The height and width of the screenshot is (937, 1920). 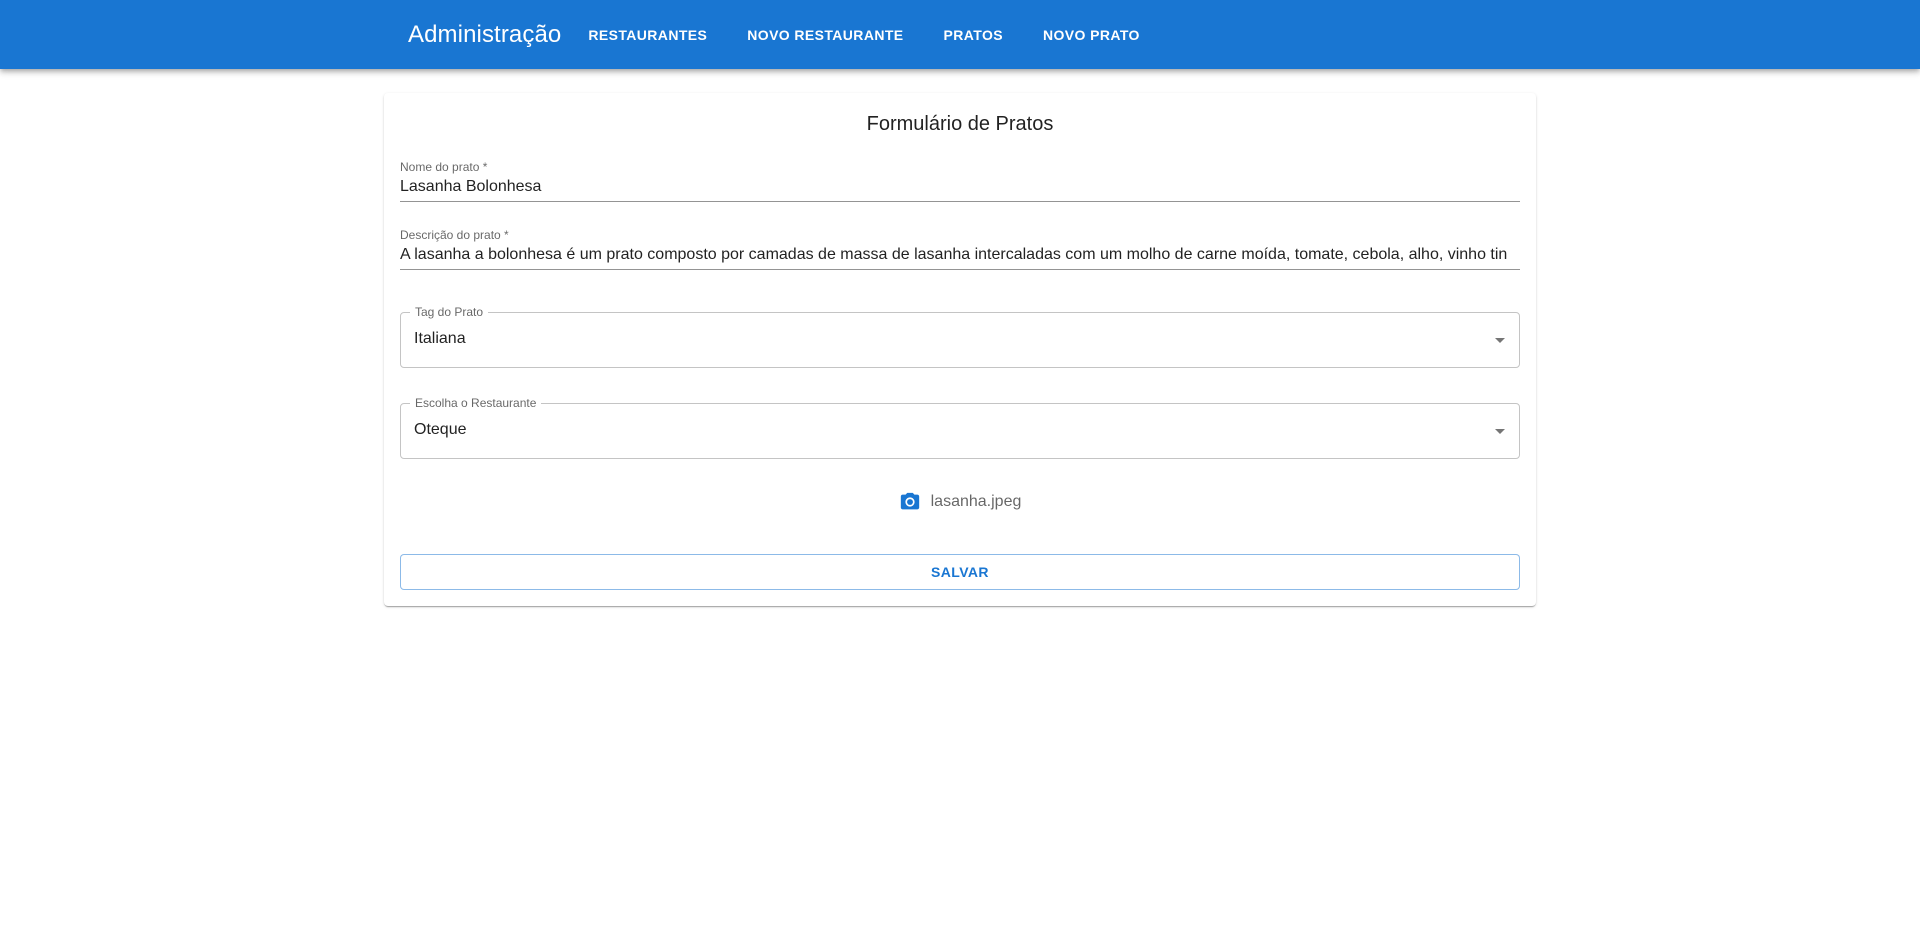 What do you see at coordinates (960, 256) in the screenshot?
I see `dish-description-input` at bounding box center [960, 256].